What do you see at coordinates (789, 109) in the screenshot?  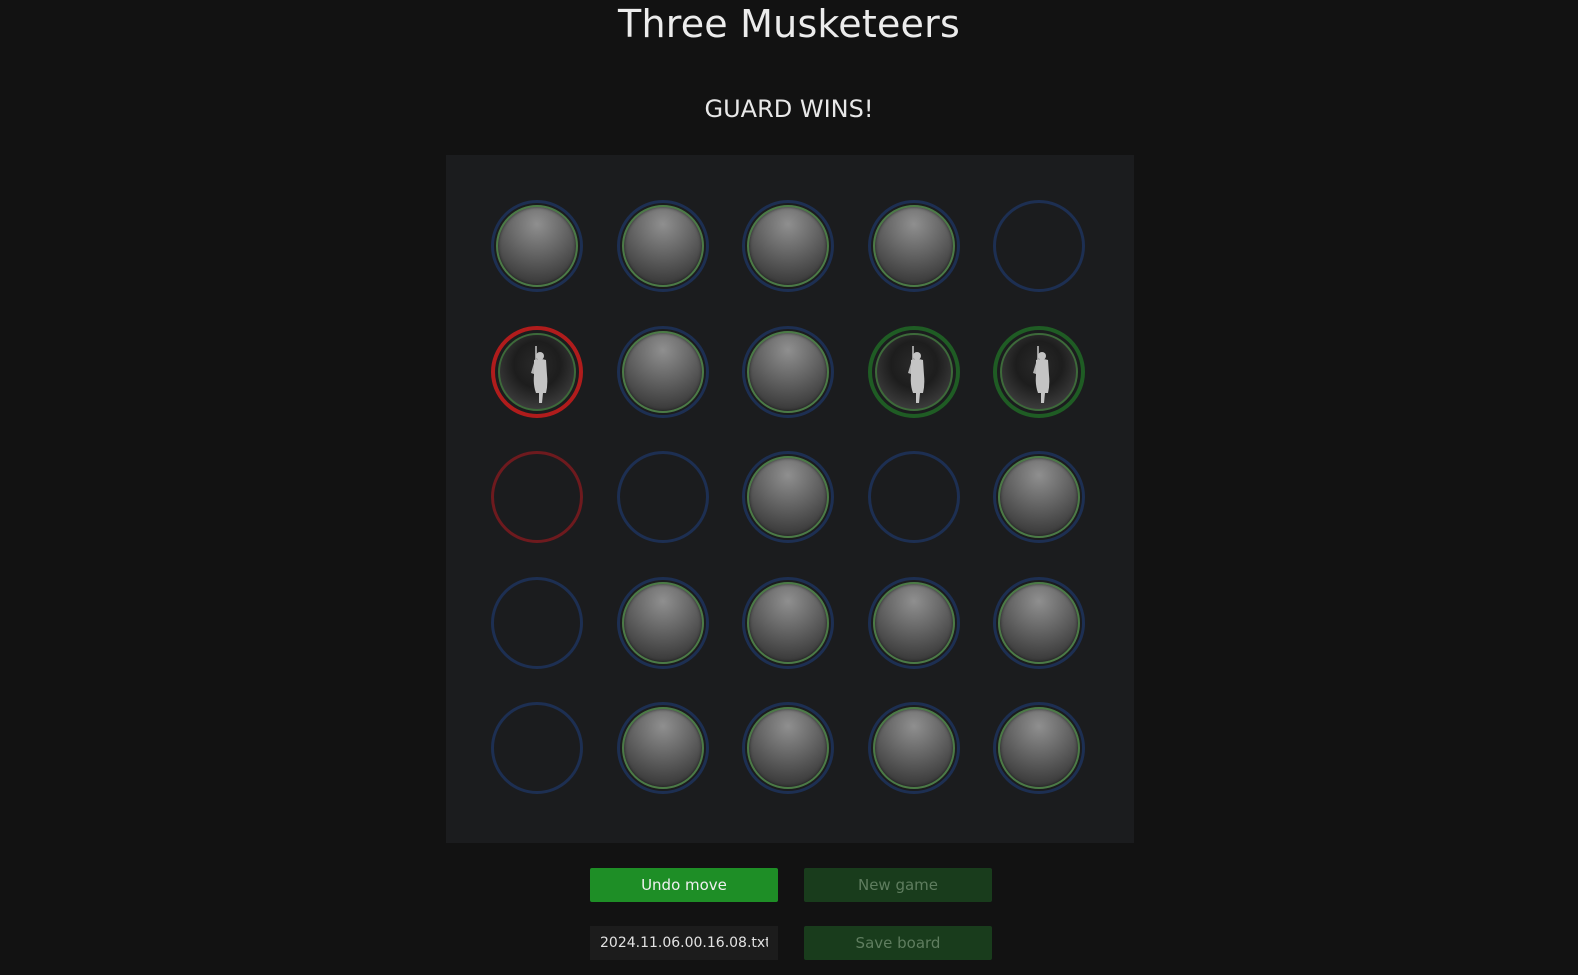 I see `game-status: GUARD WINS!` at bounding box center [789, 109].